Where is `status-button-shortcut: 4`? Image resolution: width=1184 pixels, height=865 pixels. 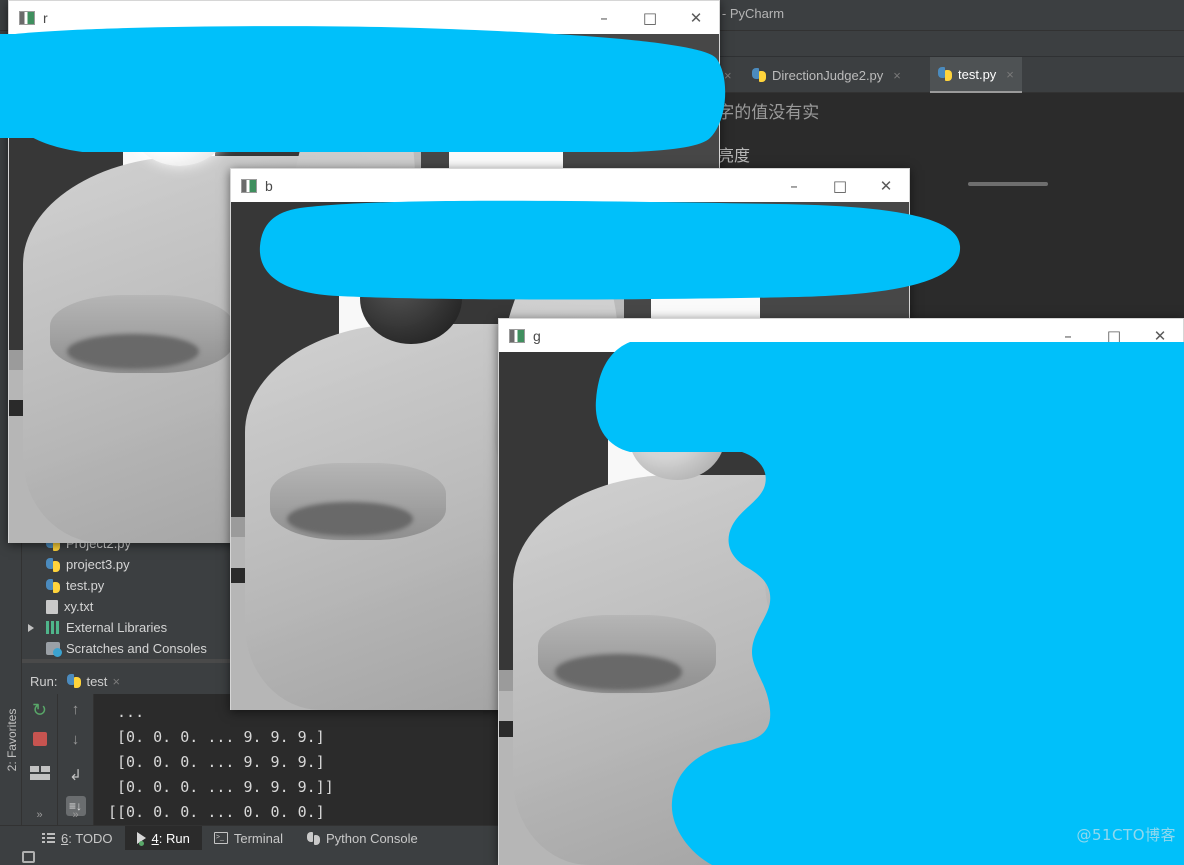
status-button-shortcut: 4 is located at coordinates (155, 838).